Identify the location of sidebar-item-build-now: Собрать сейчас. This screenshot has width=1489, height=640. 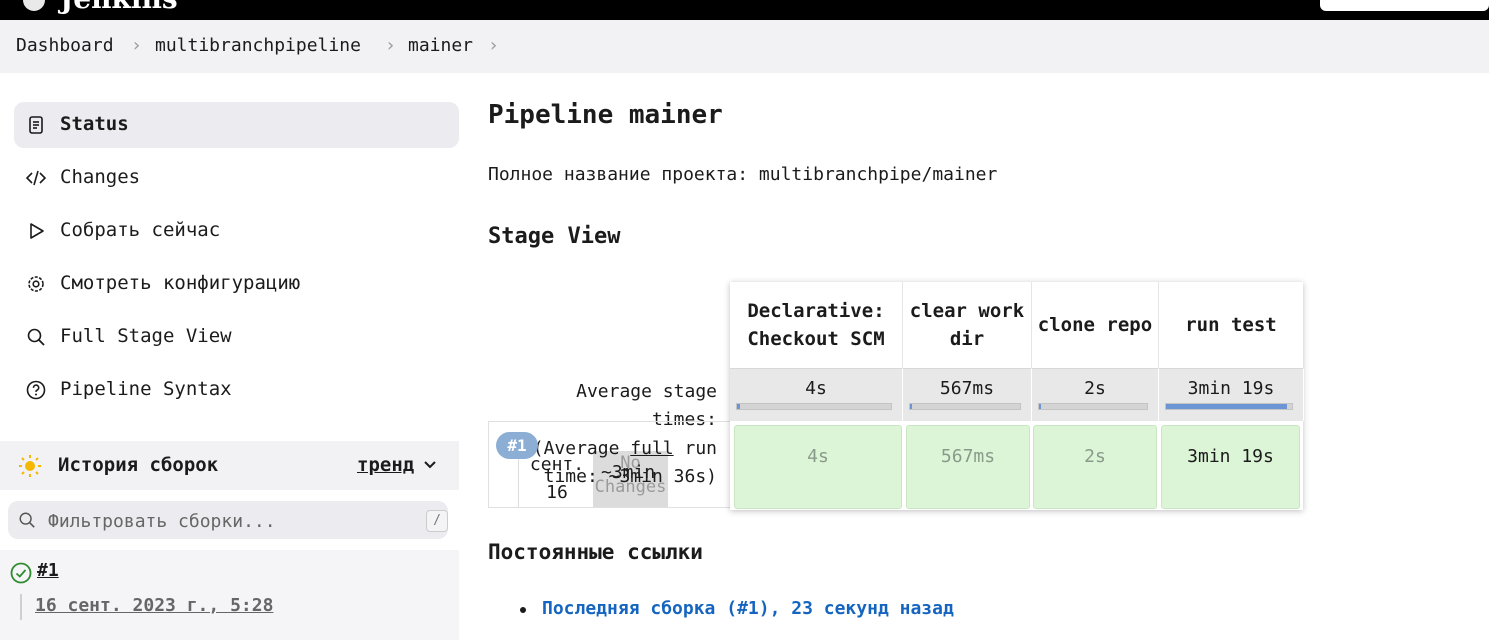
(236, 231).